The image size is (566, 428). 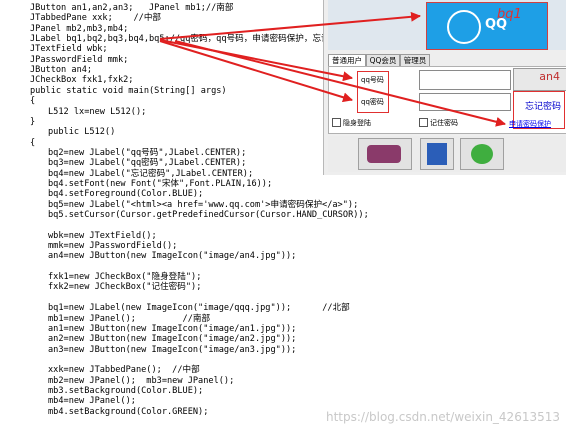 What do you see at coordinates (444, 123) in the screenshot?
I see `remember-password-label: 记住密码` at bounding box center [444, 123].